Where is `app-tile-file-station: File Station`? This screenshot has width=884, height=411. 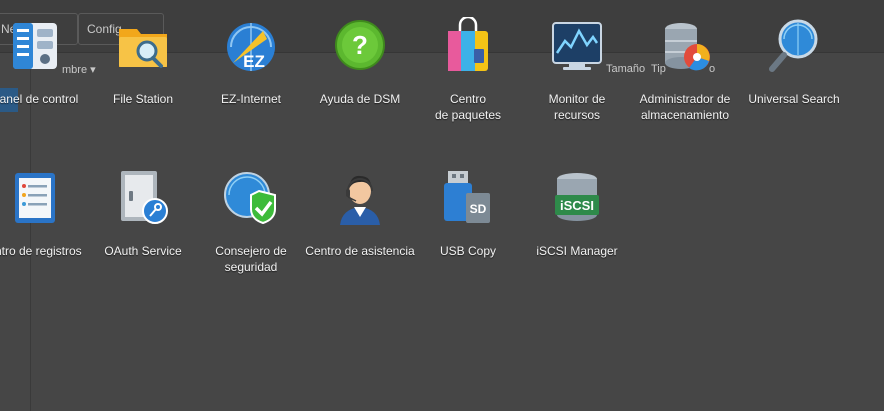 app-tile-file-station: File Station is located at coordinates (143, 62).